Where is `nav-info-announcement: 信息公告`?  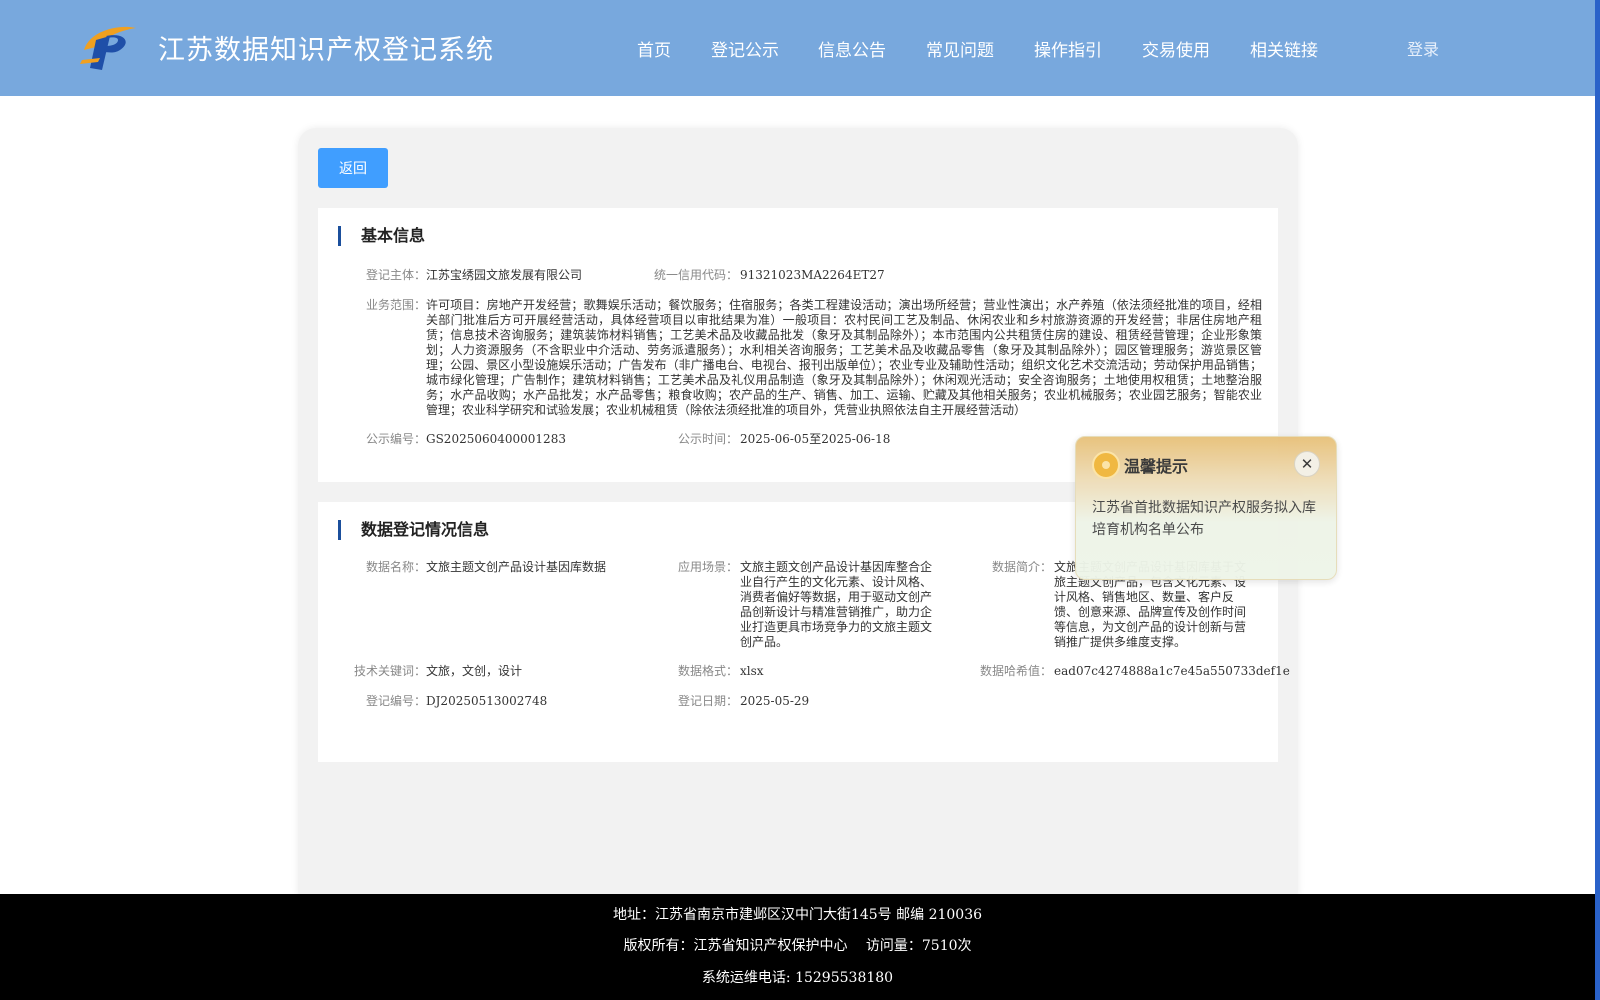
nav-info-announcement: 信息公告 is located at coordinates (852, 48).